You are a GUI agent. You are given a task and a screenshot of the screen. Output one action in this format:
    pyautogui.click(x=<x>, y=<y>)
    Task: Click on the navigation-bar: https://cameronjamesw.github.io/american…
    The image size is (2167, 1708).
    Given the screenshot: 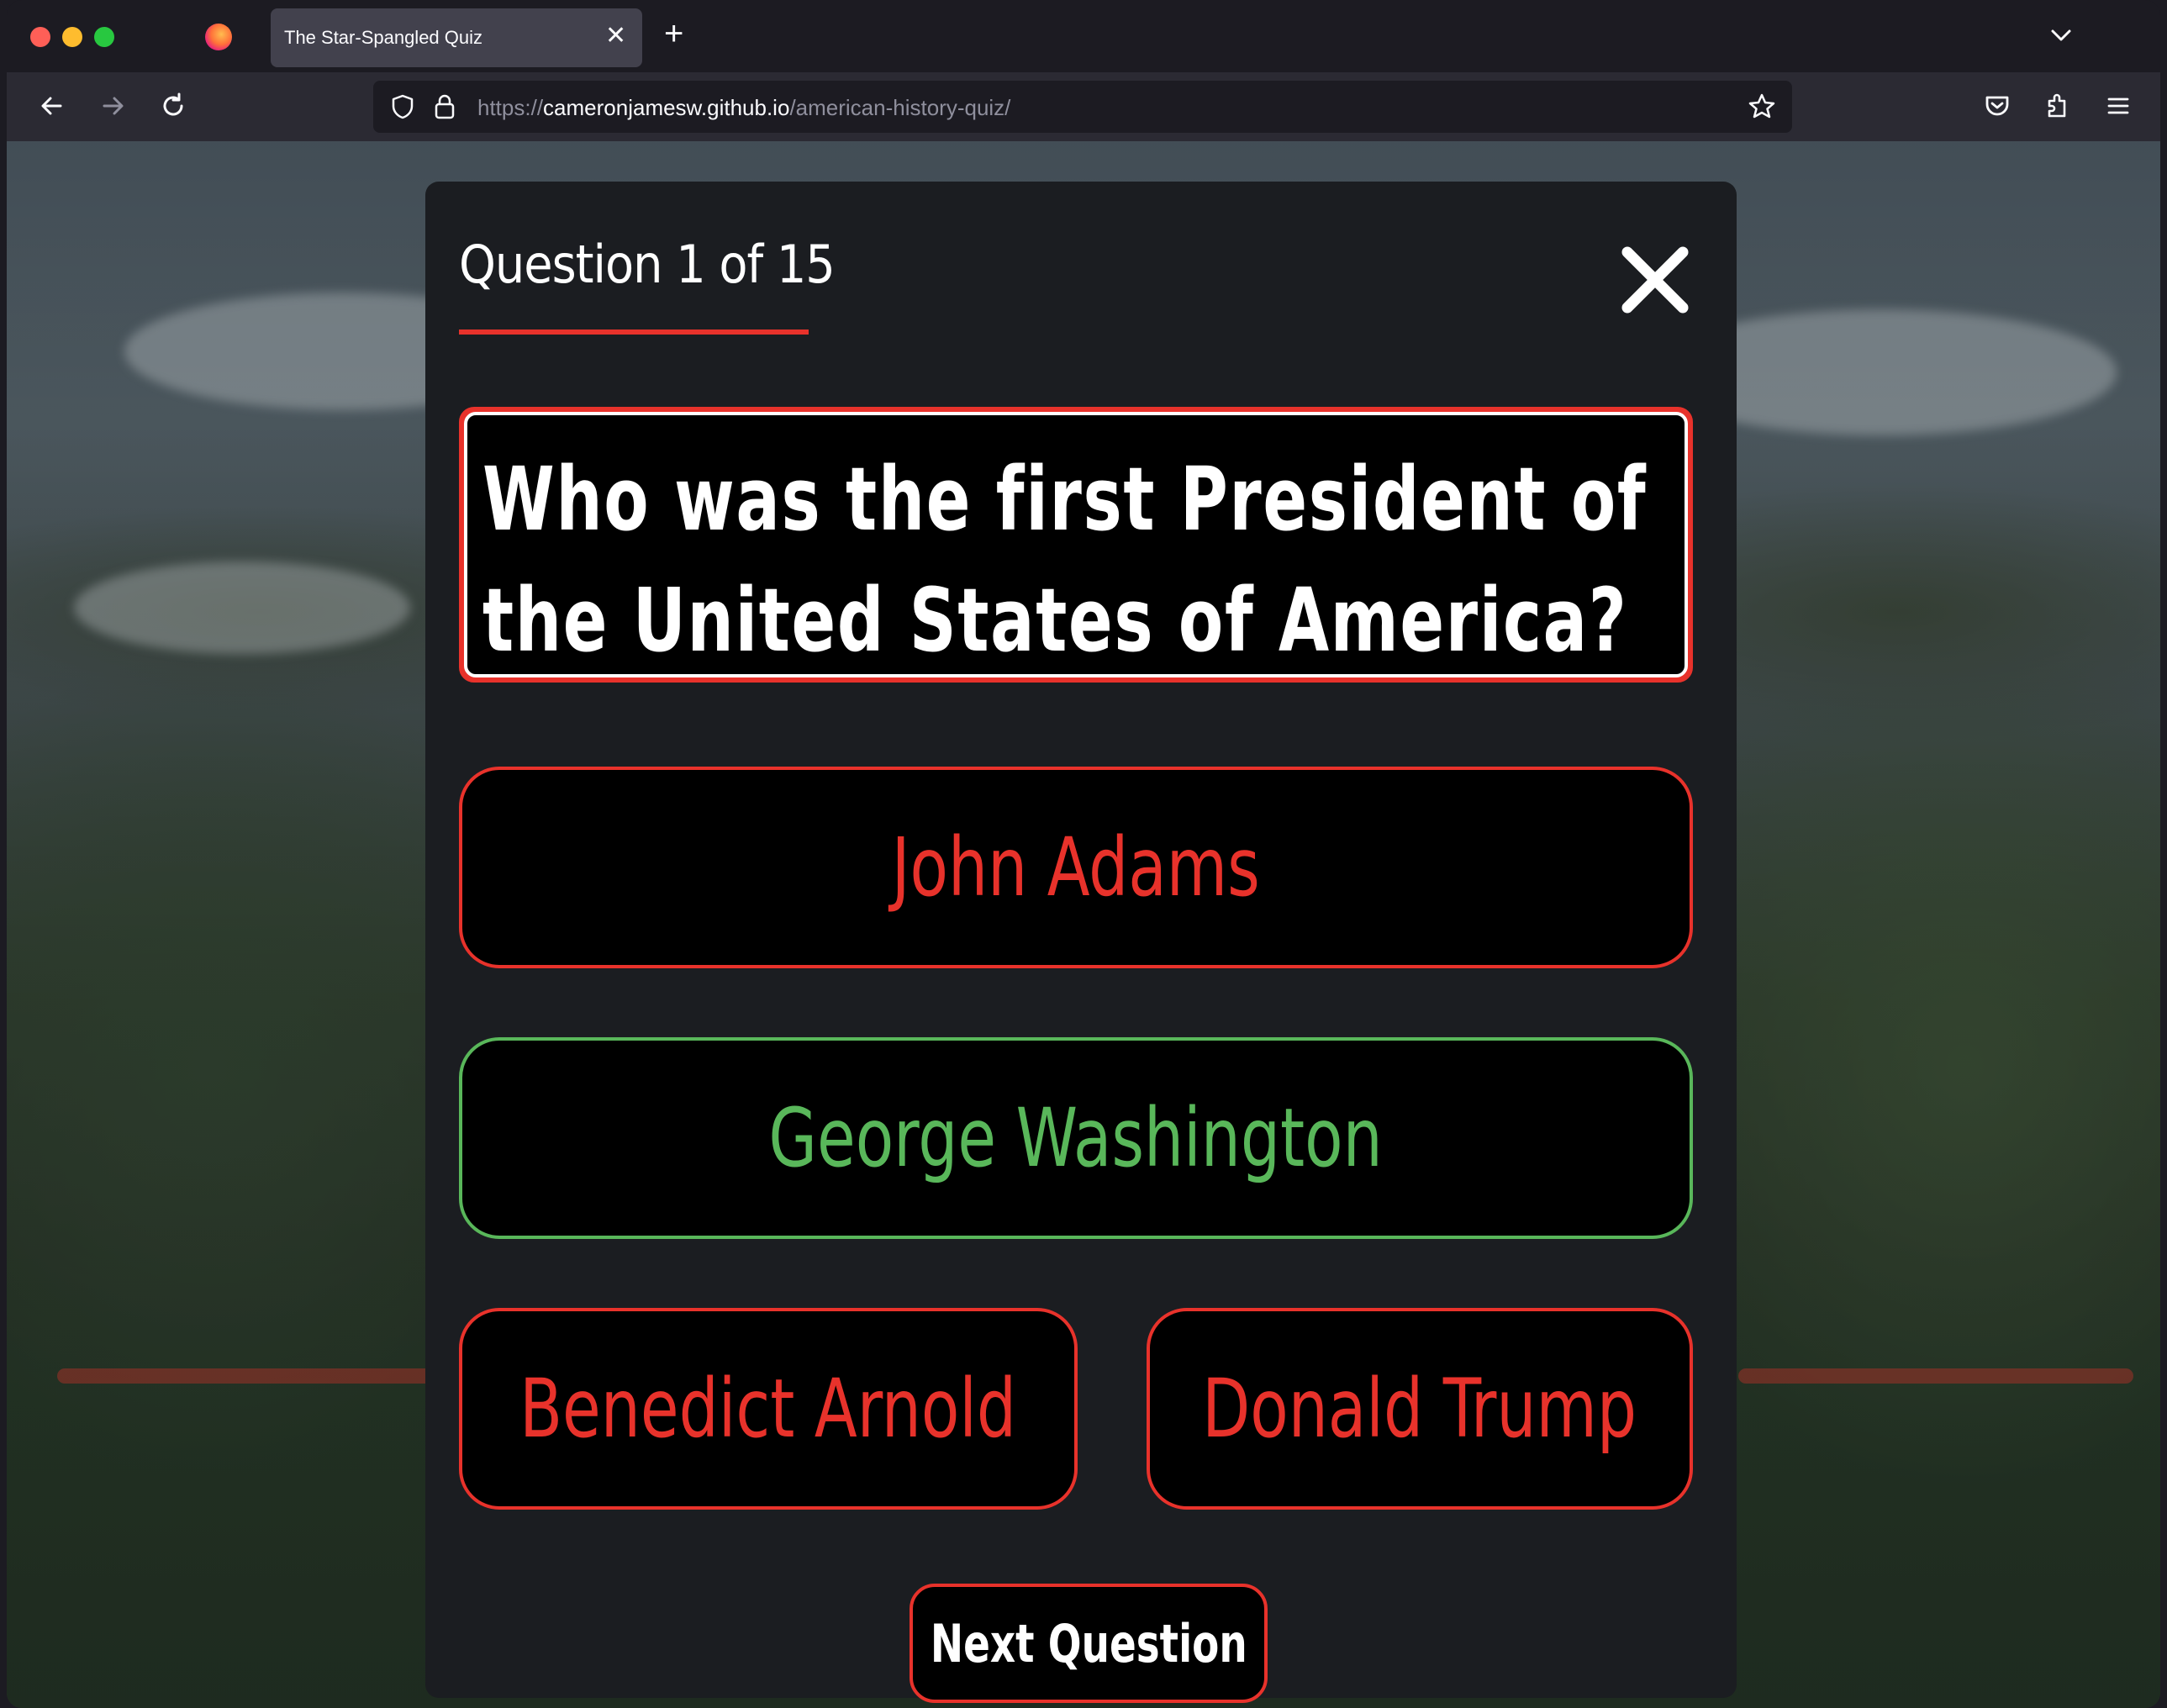 What is the action you would take?
    pyautogui.click(x=1083, y=106)
    